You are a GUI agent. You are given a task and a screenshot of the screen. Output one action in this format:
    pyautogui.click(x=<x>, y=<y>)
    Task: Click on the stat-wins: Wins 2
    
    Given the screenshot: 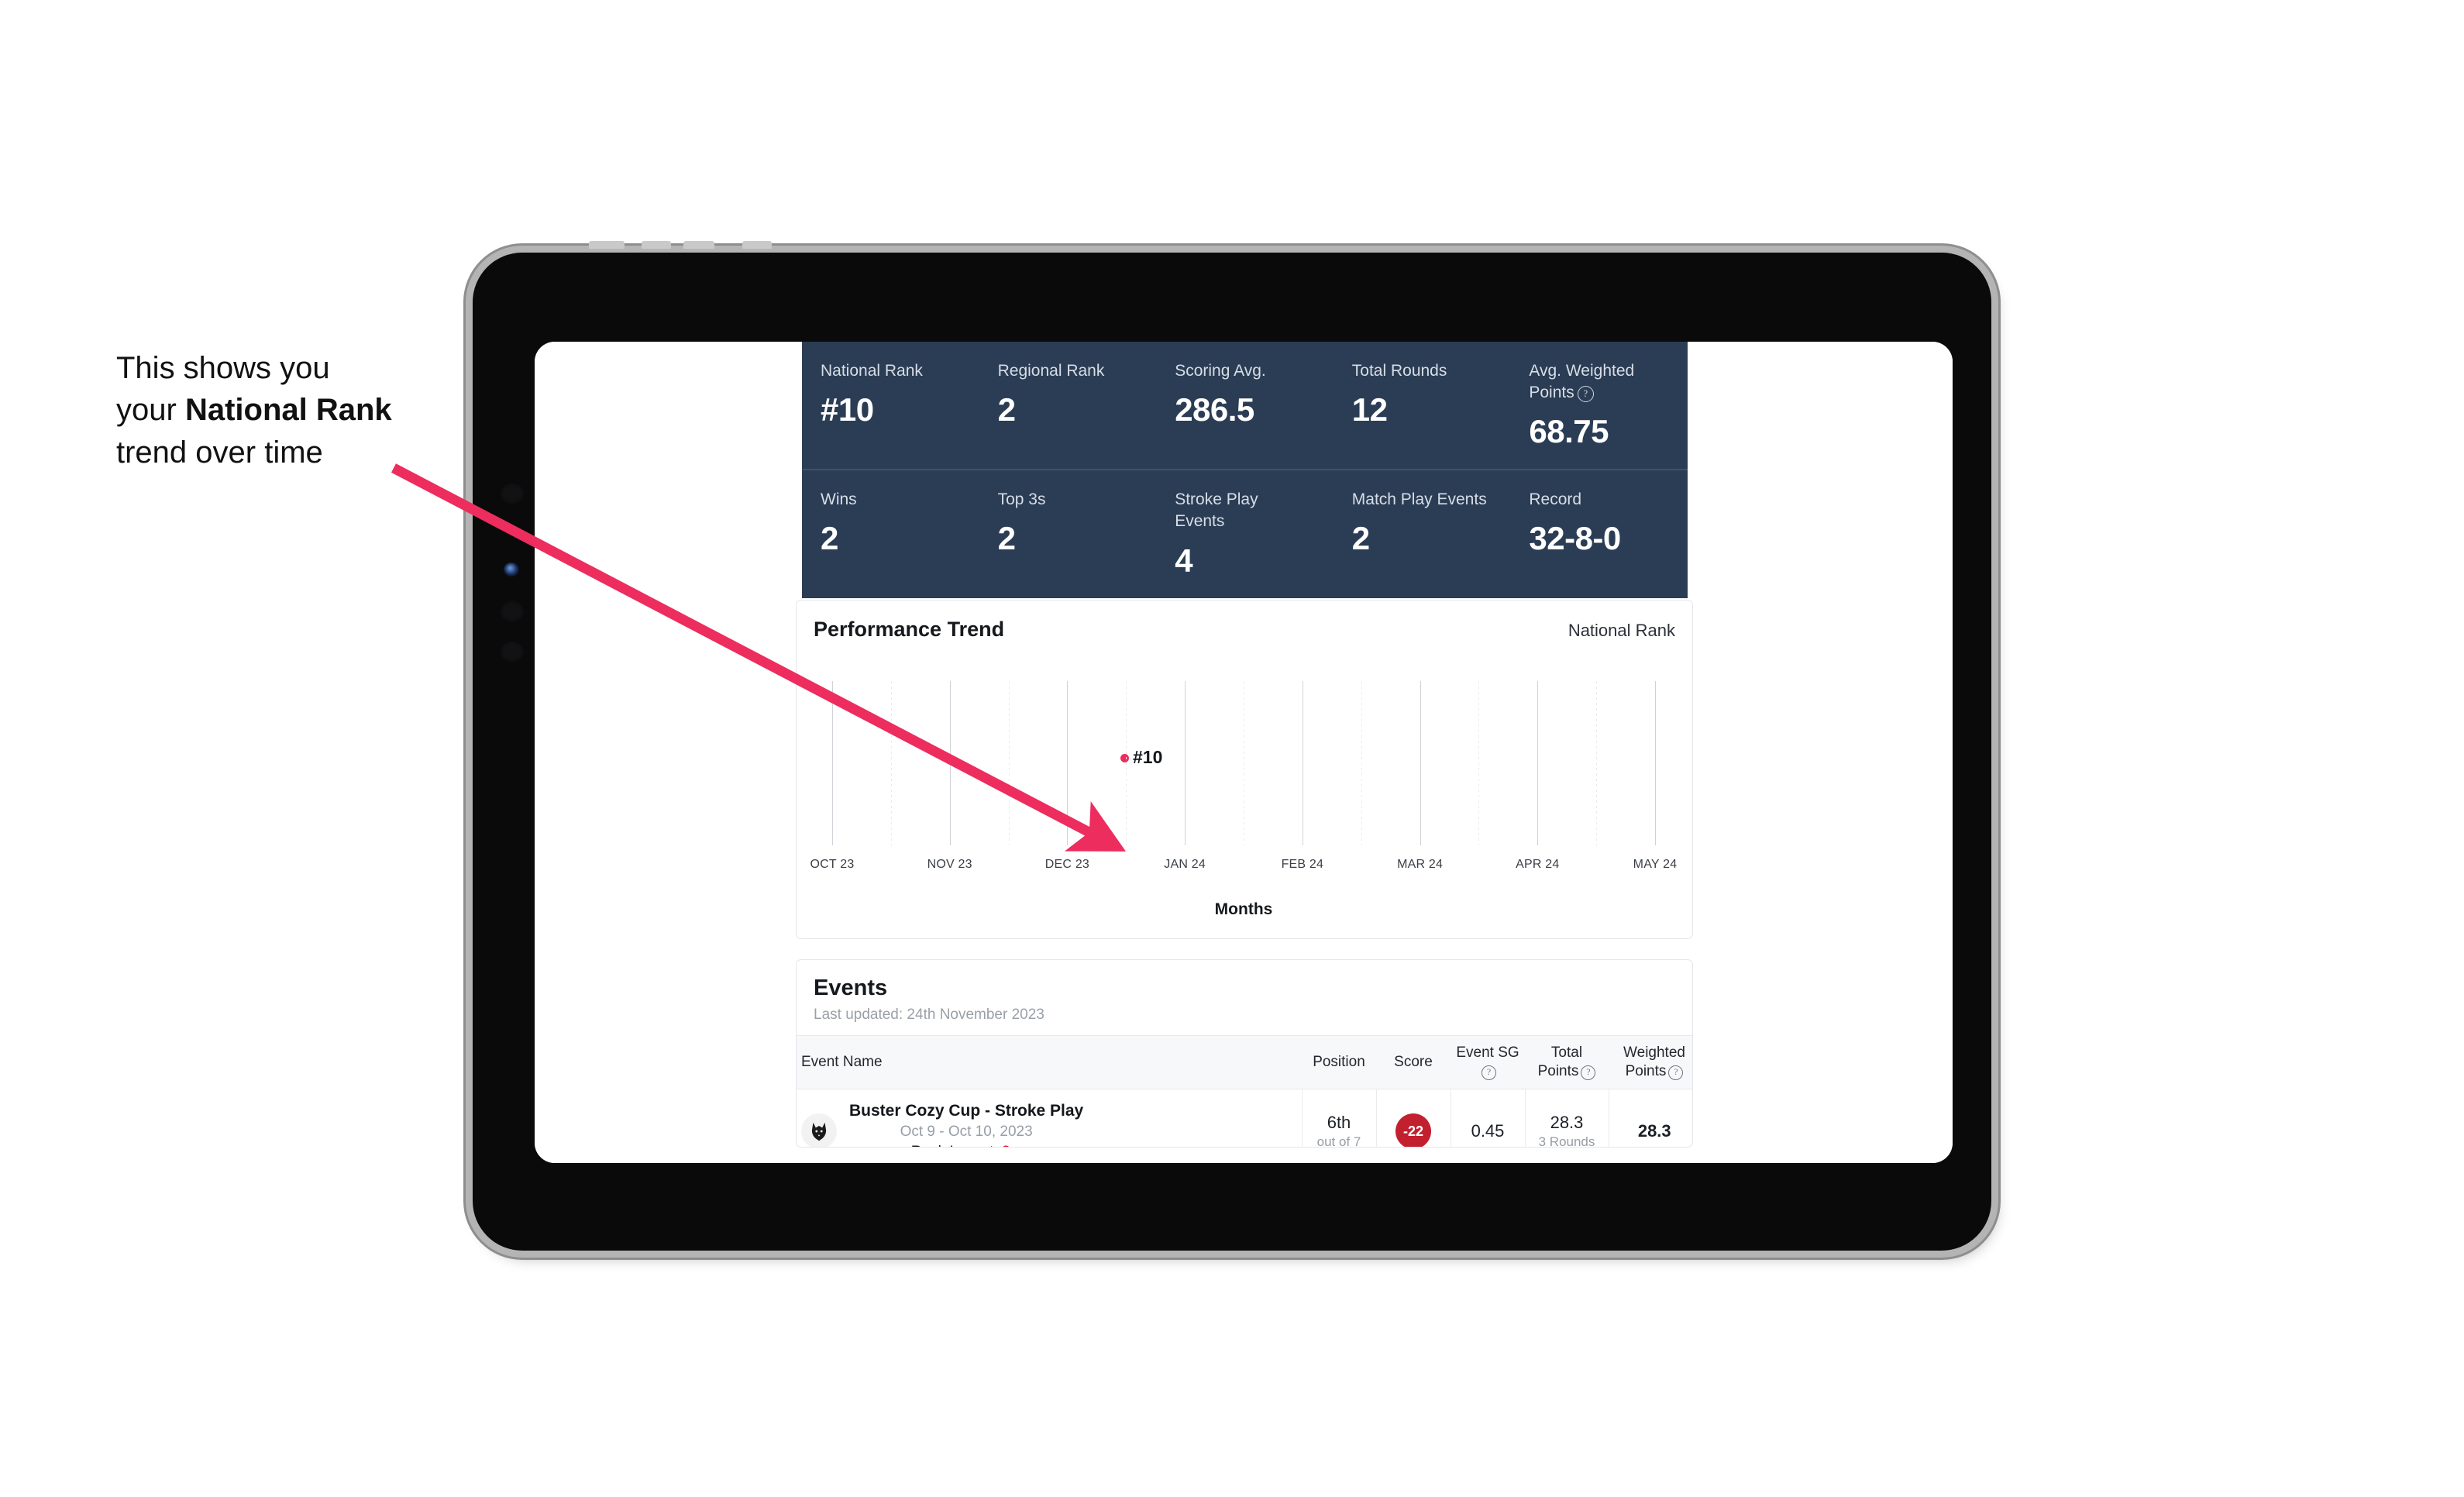 What is the action you would take?
    pyautogui.click(x=890, y=533)
    